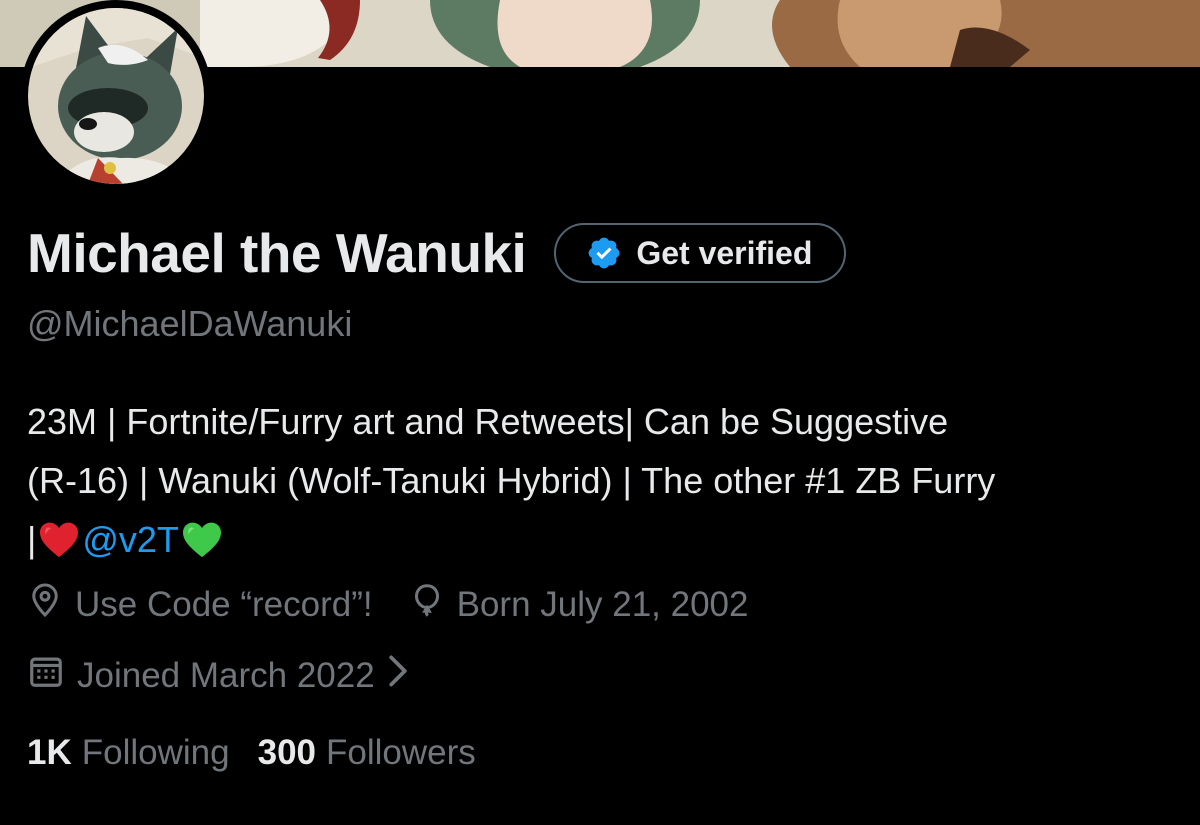 This screenshot has height=825, width=1200. I want to click on followers-count: 300, so click(287, 752).